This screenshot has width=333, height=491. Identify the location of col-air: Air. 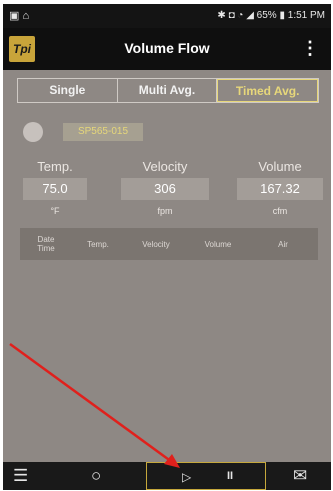
(283, 244).